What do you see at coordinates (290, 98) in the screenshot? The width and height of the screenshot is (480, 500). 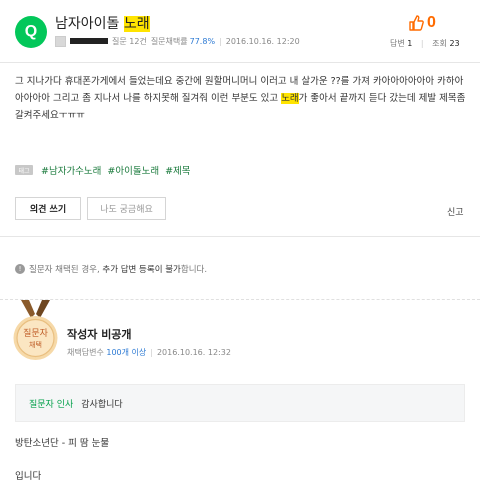 I see `body-highlight: 노래` at bounding box center [290, 98].